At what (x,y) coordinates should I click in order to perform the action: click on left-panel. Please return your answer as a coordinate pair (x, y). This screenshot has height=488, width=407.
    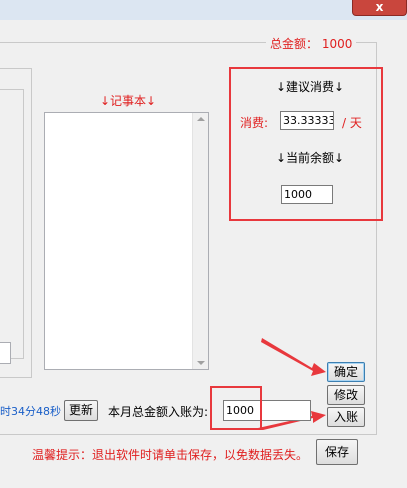
    Looking at the image, I should click on (16, 223).